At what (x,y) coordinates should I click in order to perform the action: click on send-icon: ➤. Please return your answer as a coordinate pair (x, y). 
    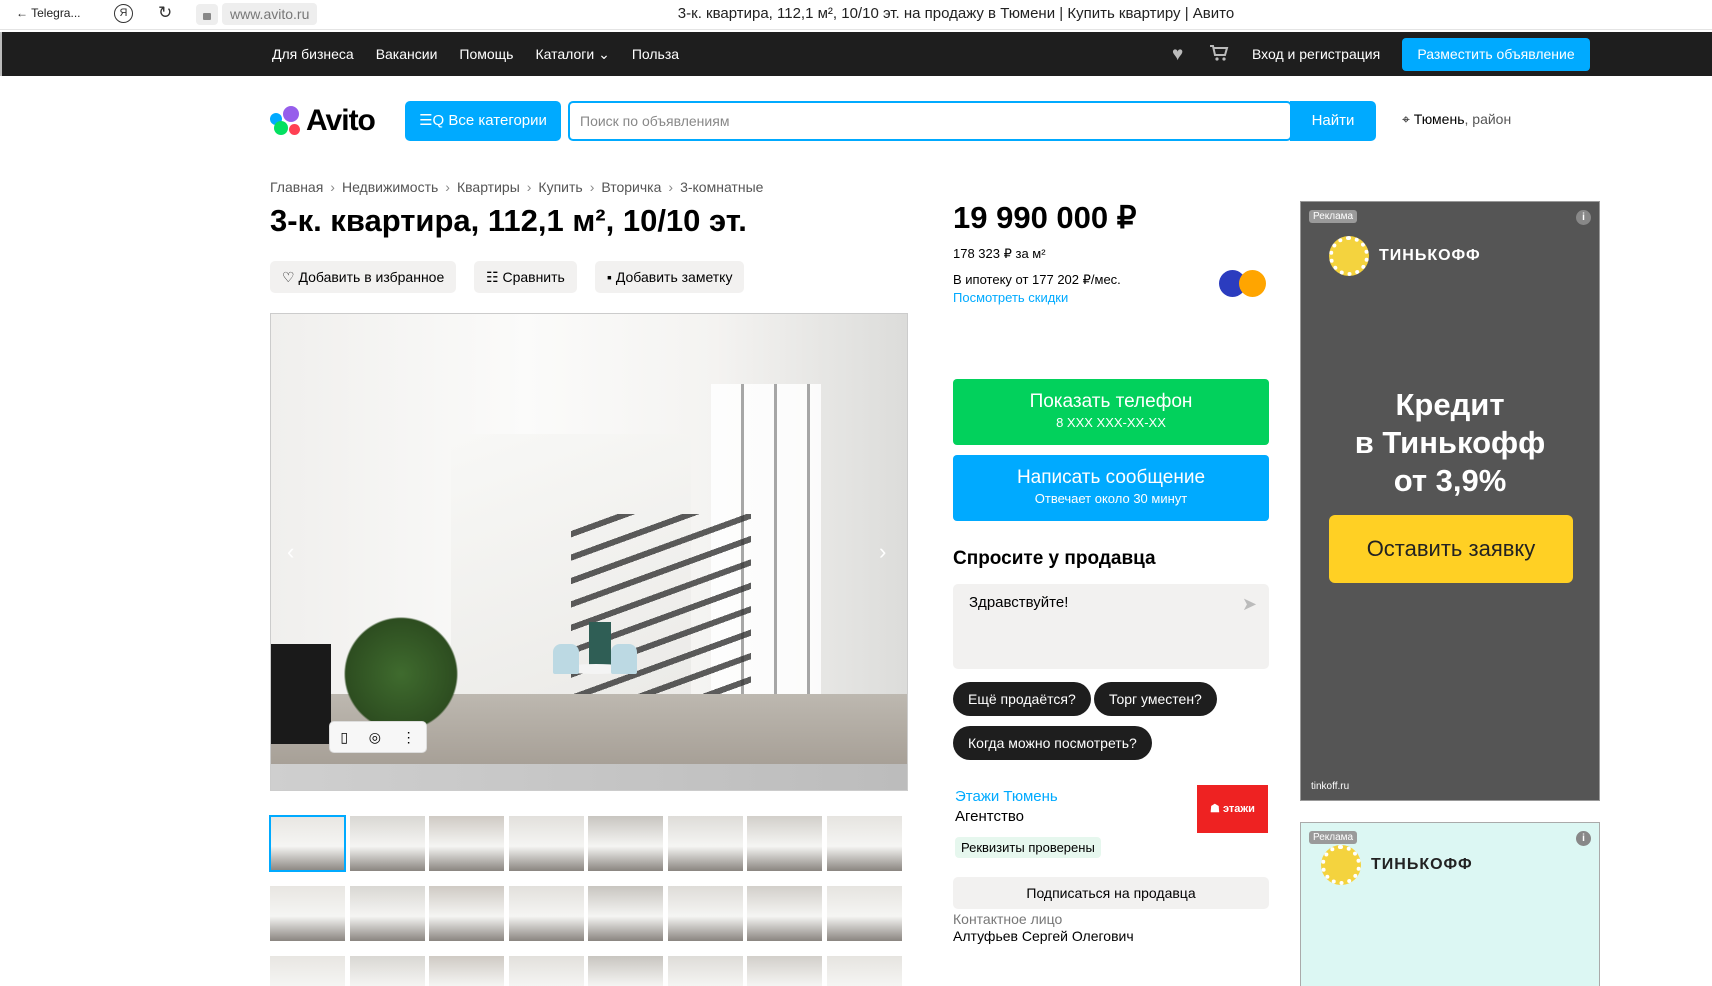
    Looking at the image, I should click on (1249, 604).